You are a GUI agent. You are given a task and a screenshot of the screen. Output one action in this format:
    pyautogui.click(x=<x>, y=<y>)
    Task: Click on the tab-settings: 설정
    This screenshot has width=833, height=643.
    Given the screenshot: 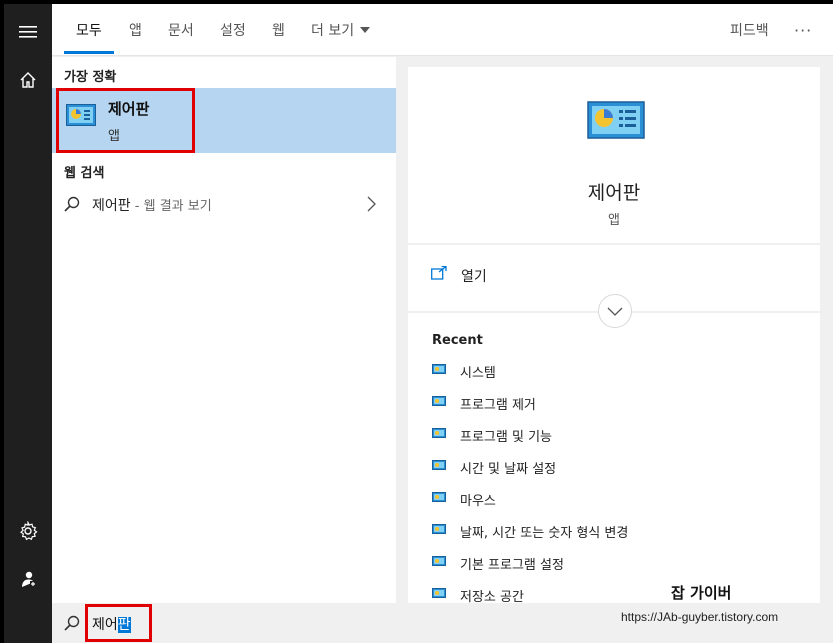 What is the action you would take?
    pyautogui.click(x=233, y=30)
    